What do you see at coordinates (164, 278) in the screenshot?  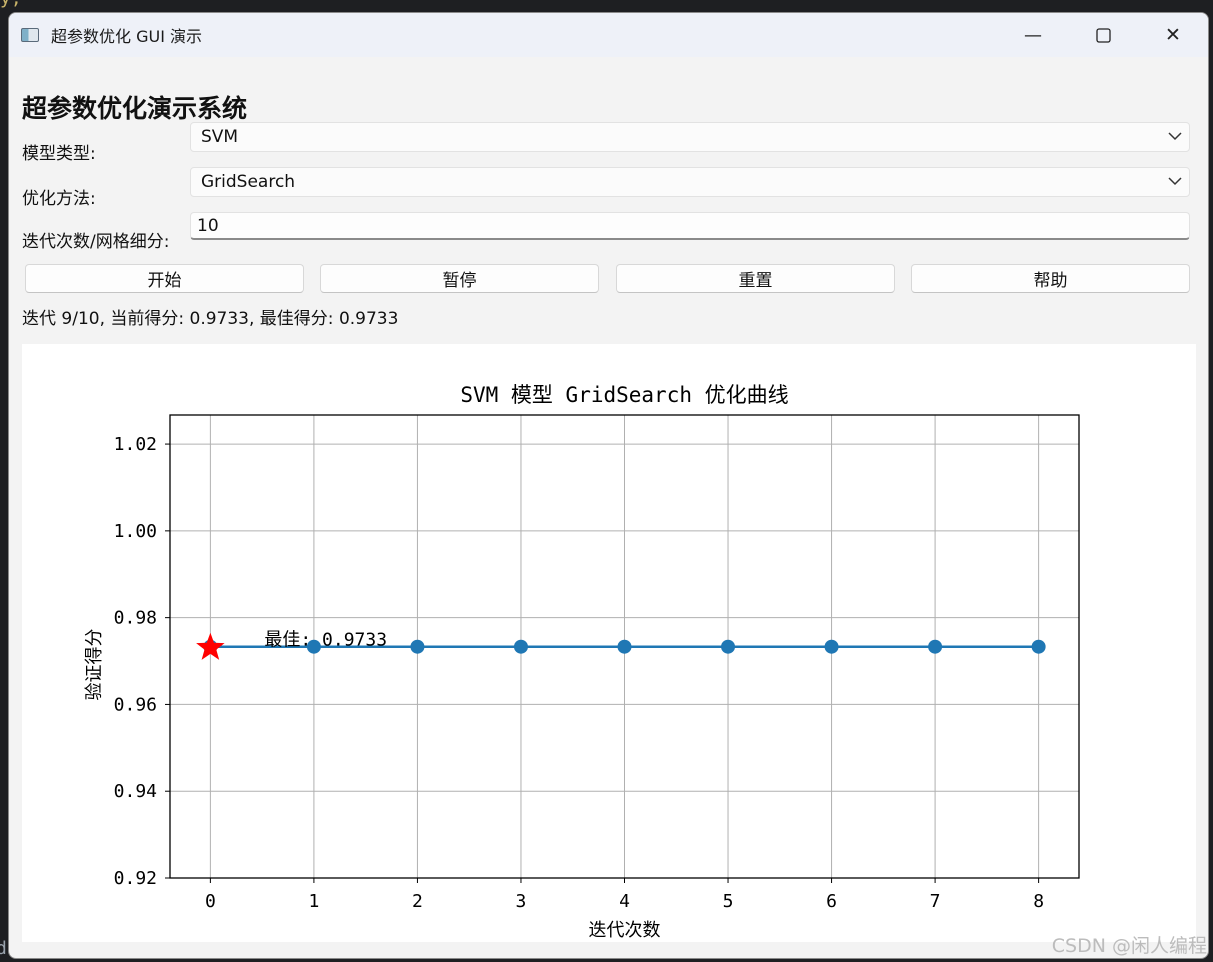 I see `start-button: 开始` at bounding box center [164, 278].